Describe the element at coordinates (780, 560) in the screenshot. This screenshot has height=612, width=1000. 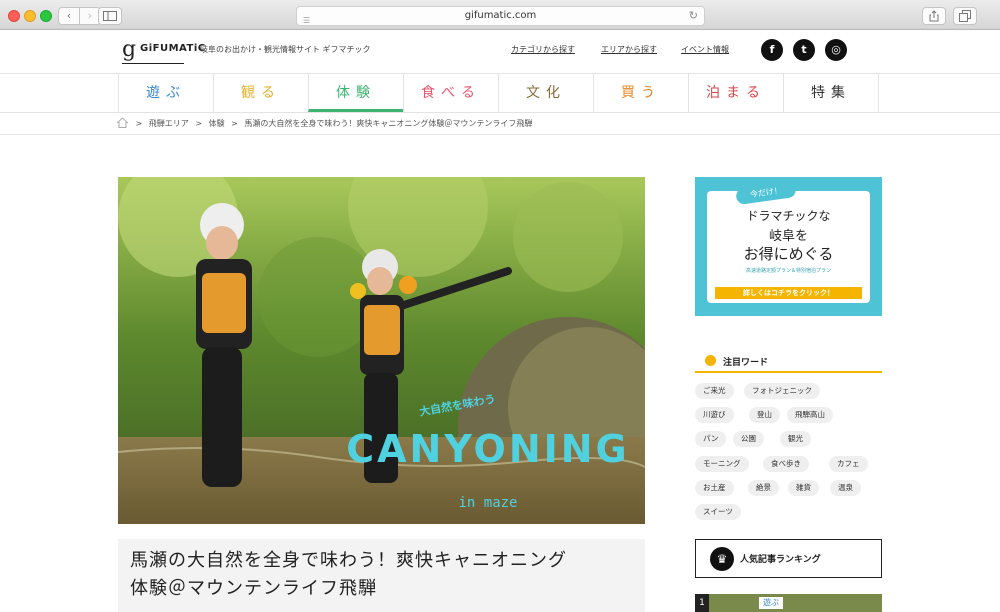
I see `ranking-title: 人気記事ランキング` at that location.